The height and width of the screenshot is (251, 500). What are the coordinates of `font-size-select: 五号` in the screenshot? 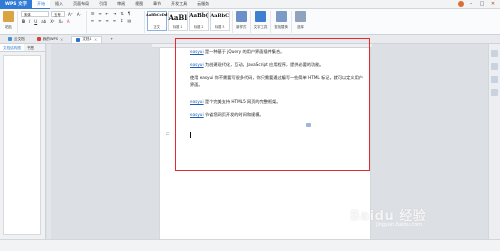 It's located at (58, 14).